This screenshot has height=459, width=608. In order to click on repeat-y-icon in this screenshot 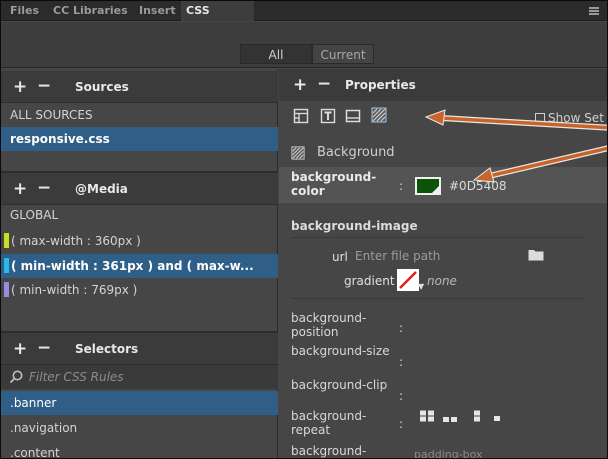, I will do `click(477, 416)`.